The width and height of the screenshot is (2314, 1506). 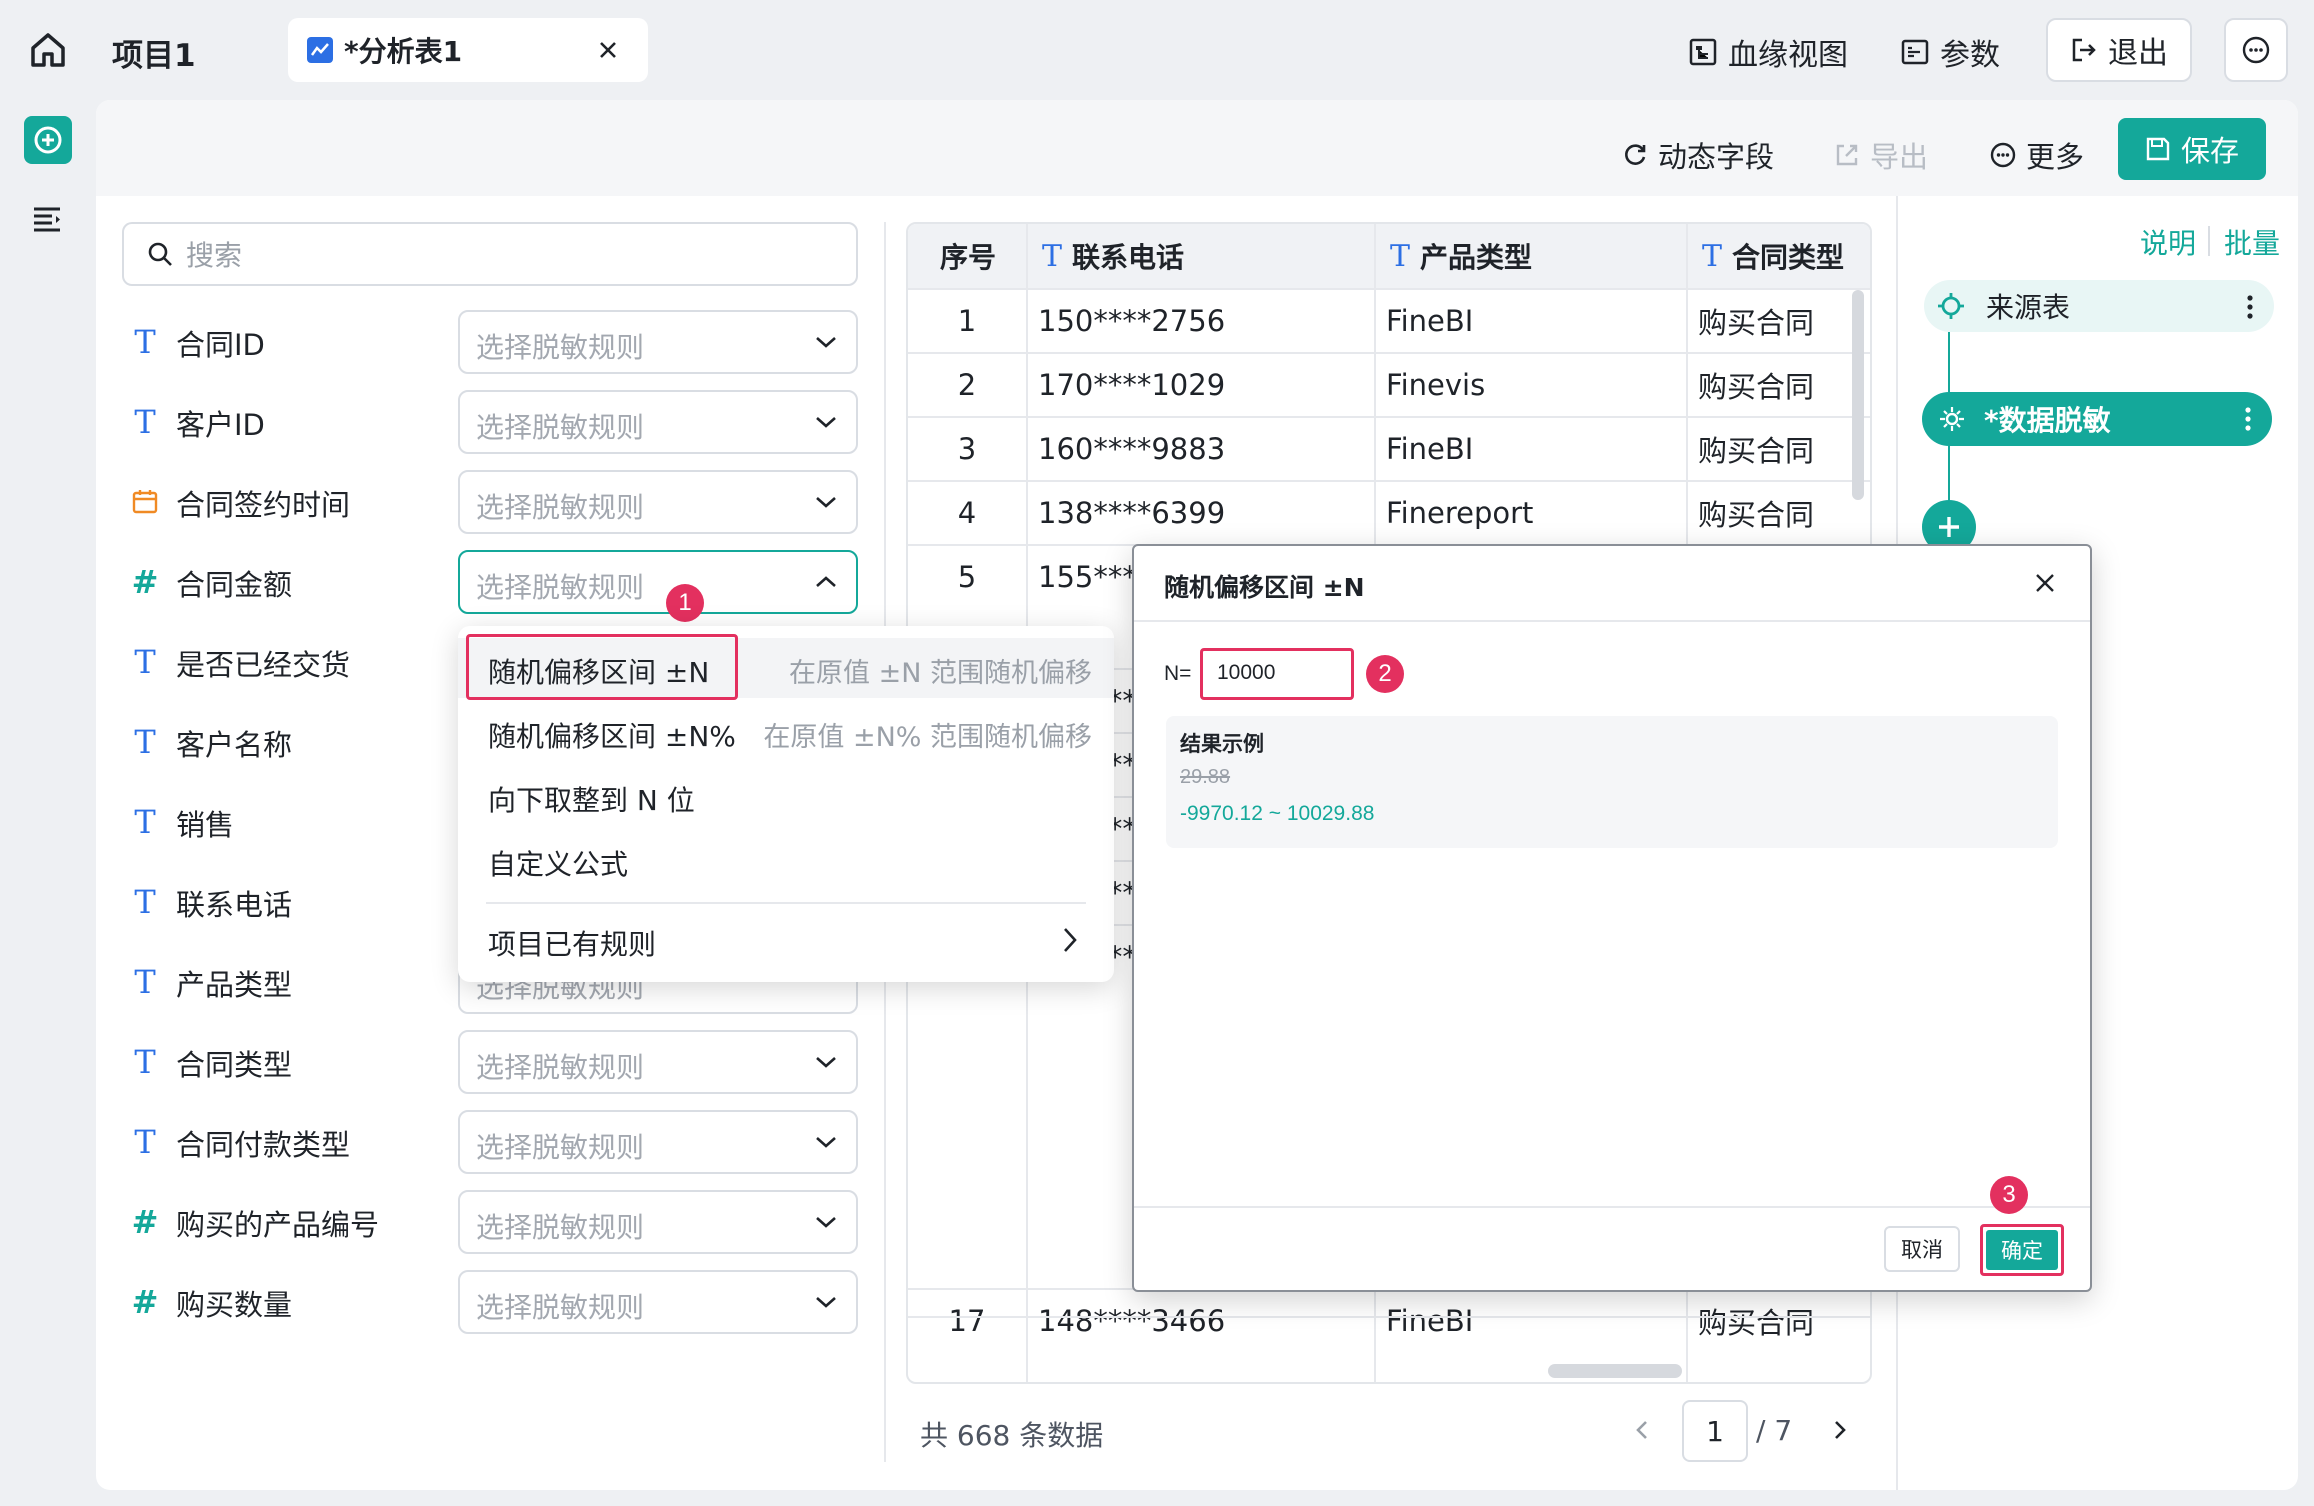 I want to click on home-icon, so click(x=48, y=50).